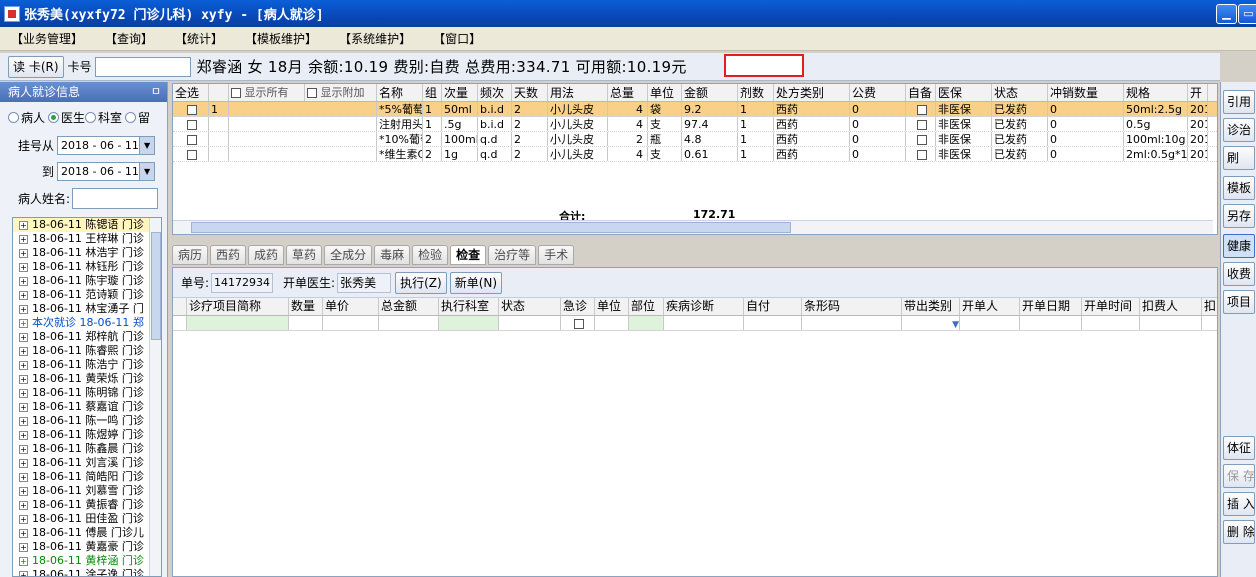 This screenshot has height=577, width=1256. Describe the element at coordinates (348, 255) in the screenshot. I see `tab-4: 全成分` at that location.